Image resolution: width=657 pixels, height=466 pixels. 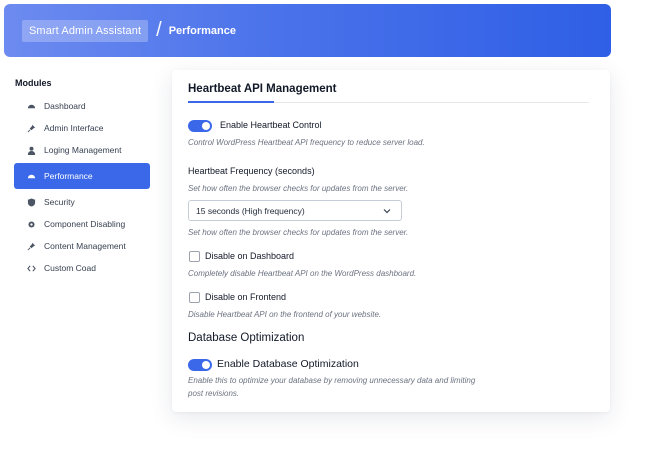 What do you see at coordinates (231, 102) in the screenshot?
I see `title-underline` at bounding box center [231, 102].